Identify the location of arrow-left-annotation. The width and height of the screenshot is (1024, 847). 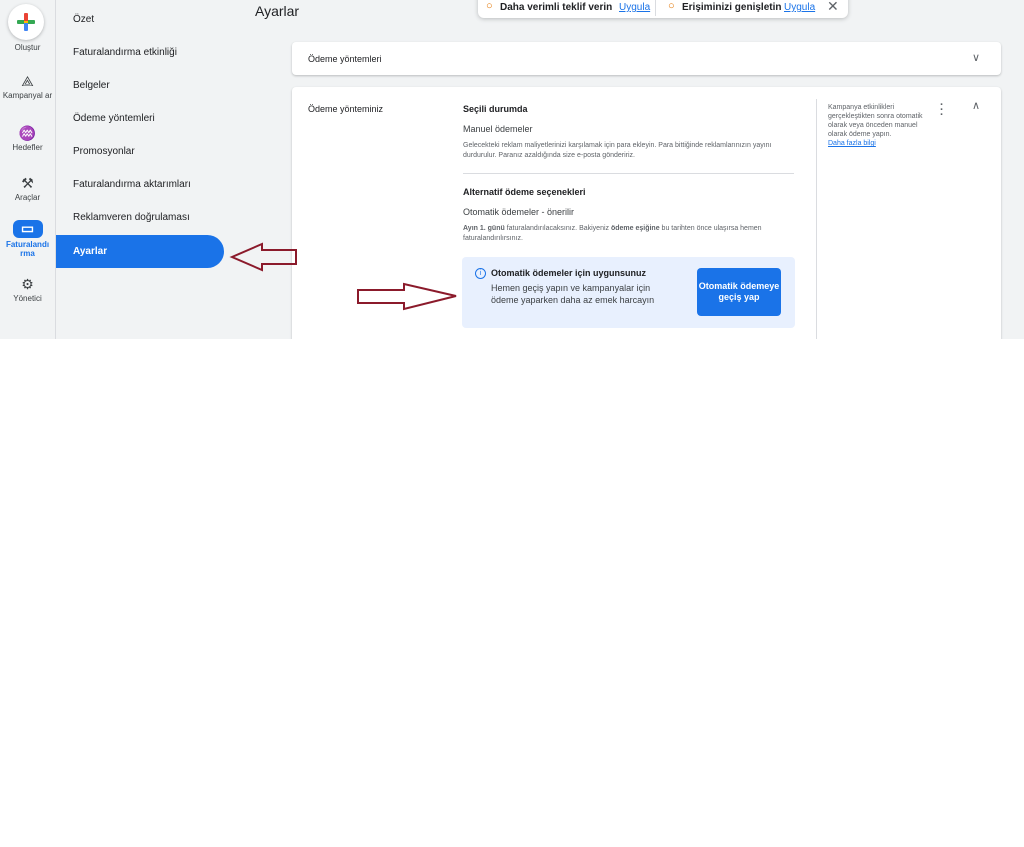
(263, 257).